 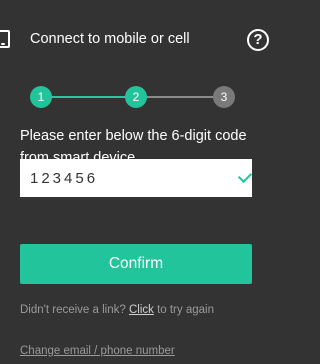 I want to click on step-connector-completed, so click(x=88, y=97).